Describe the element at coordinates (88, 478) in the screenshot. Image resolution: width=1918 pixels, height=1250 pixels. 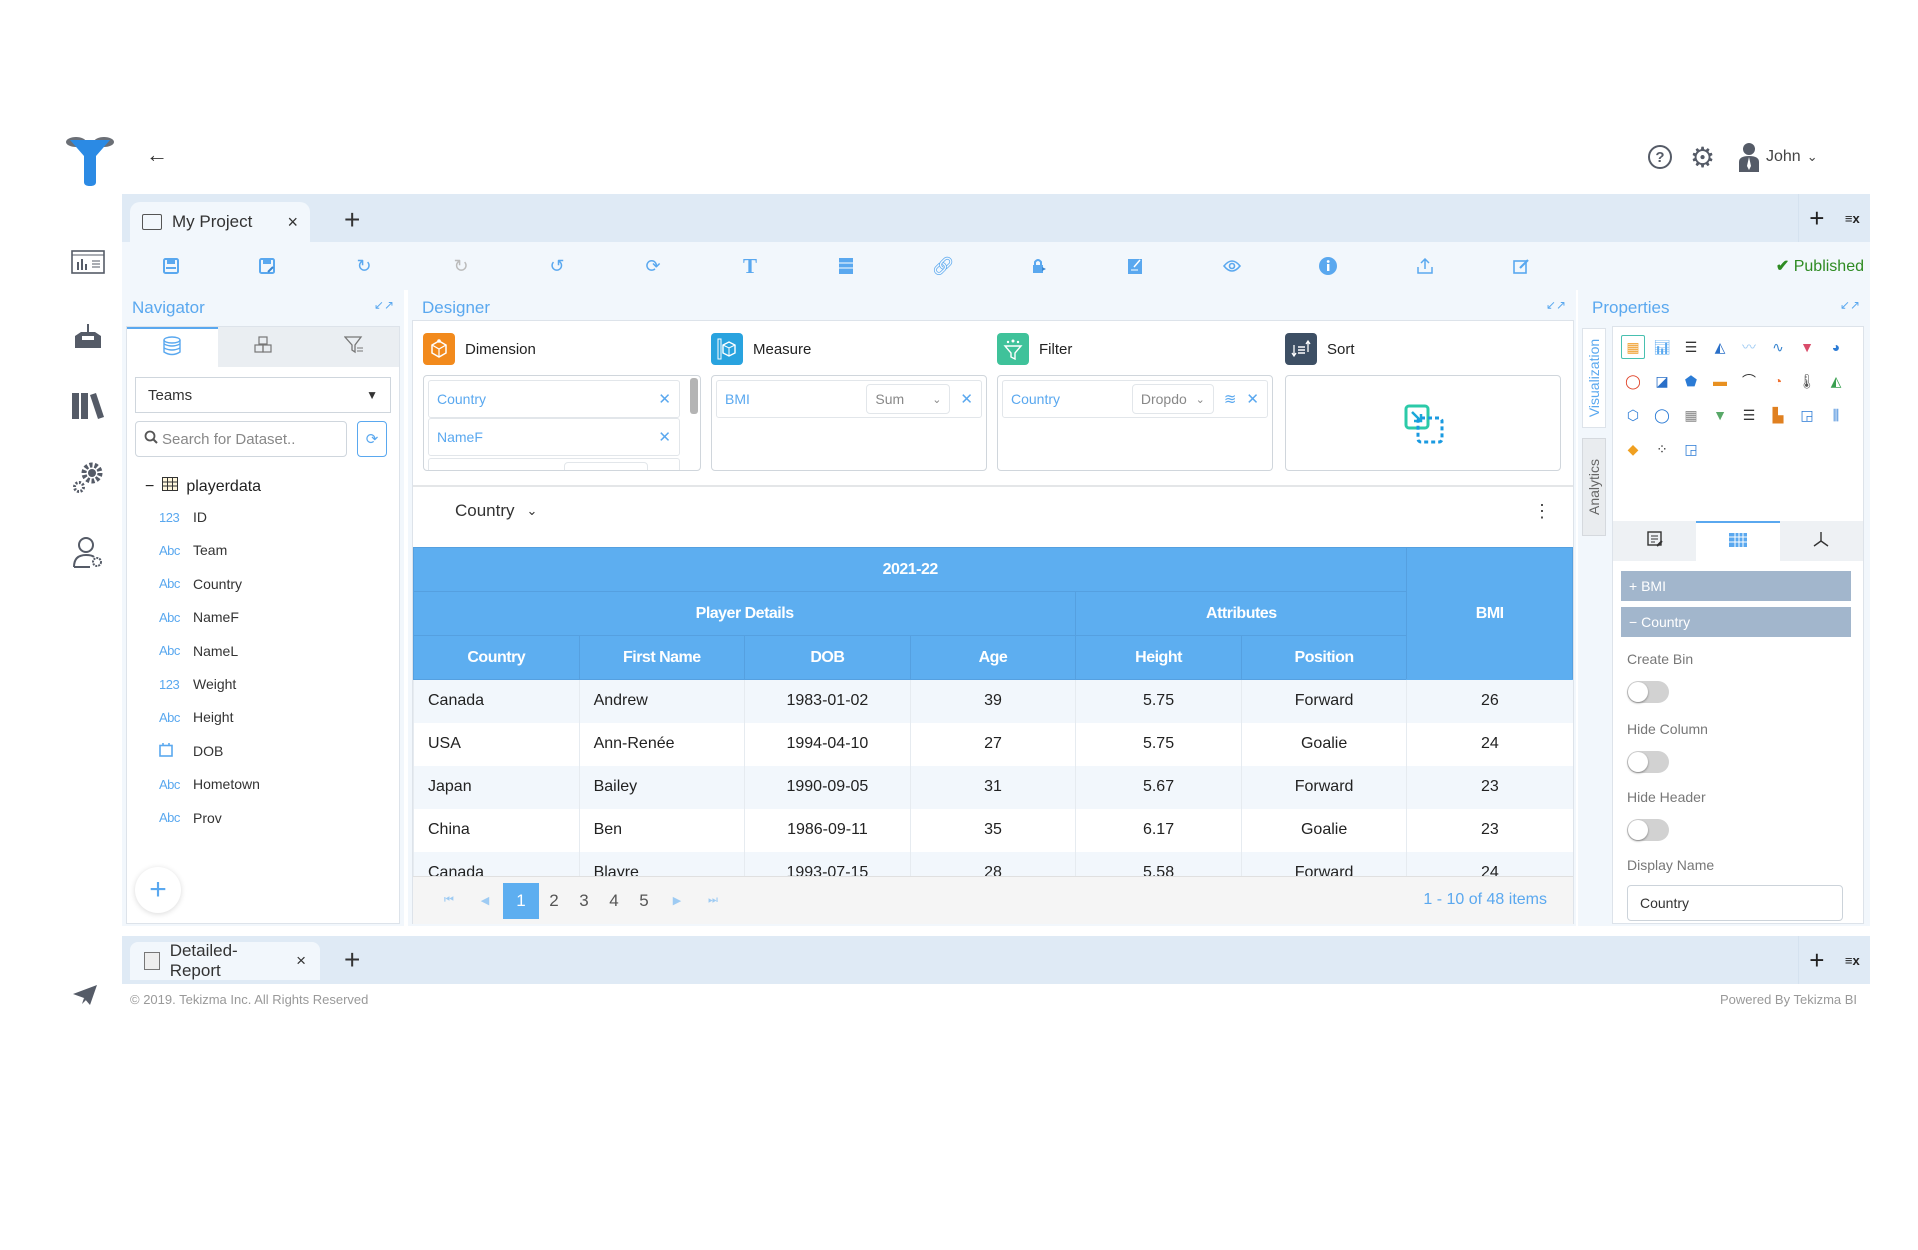
I see `settings-gears-icon` at that location.